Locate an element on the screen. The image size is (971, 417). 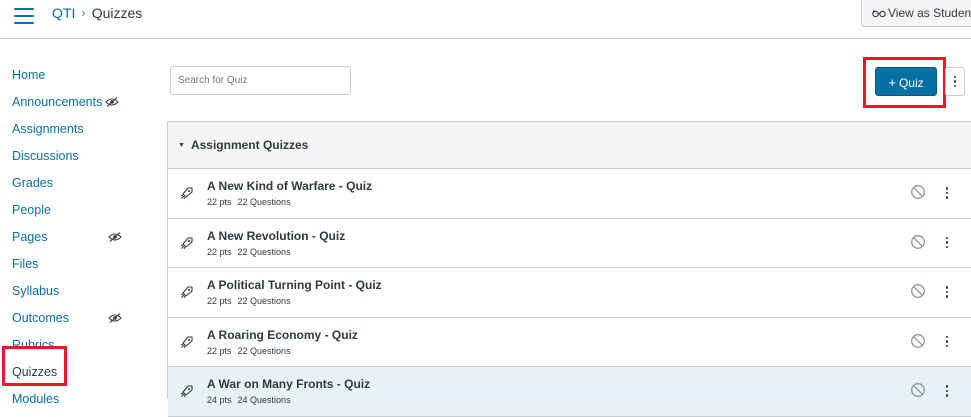
quiz-group-header: ▼ Assignment Quizzes is located at coordinates (569, 145).